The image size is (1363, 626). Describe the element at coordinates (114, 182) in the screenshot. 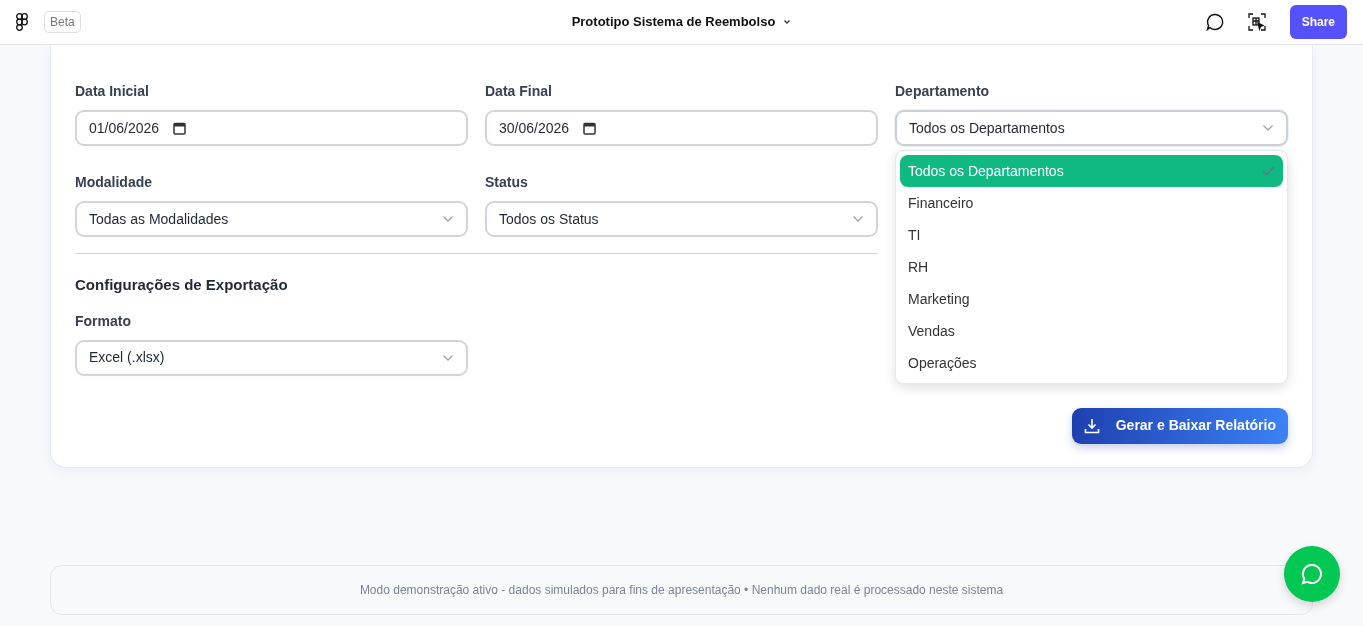

I see `field-label: Modalidade` at that location.